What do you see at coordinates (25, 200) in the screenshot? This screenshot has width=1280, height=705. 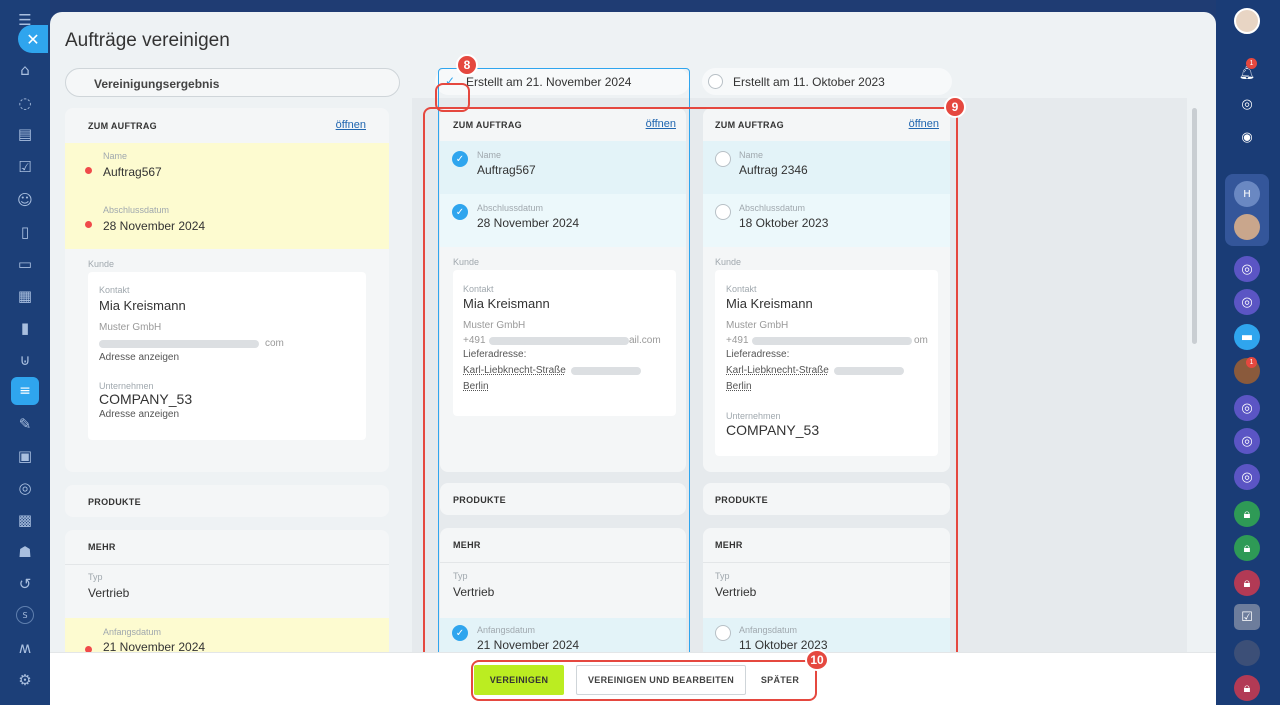 I see `contacts-icon: ☺` at bounding box center [25, 200].